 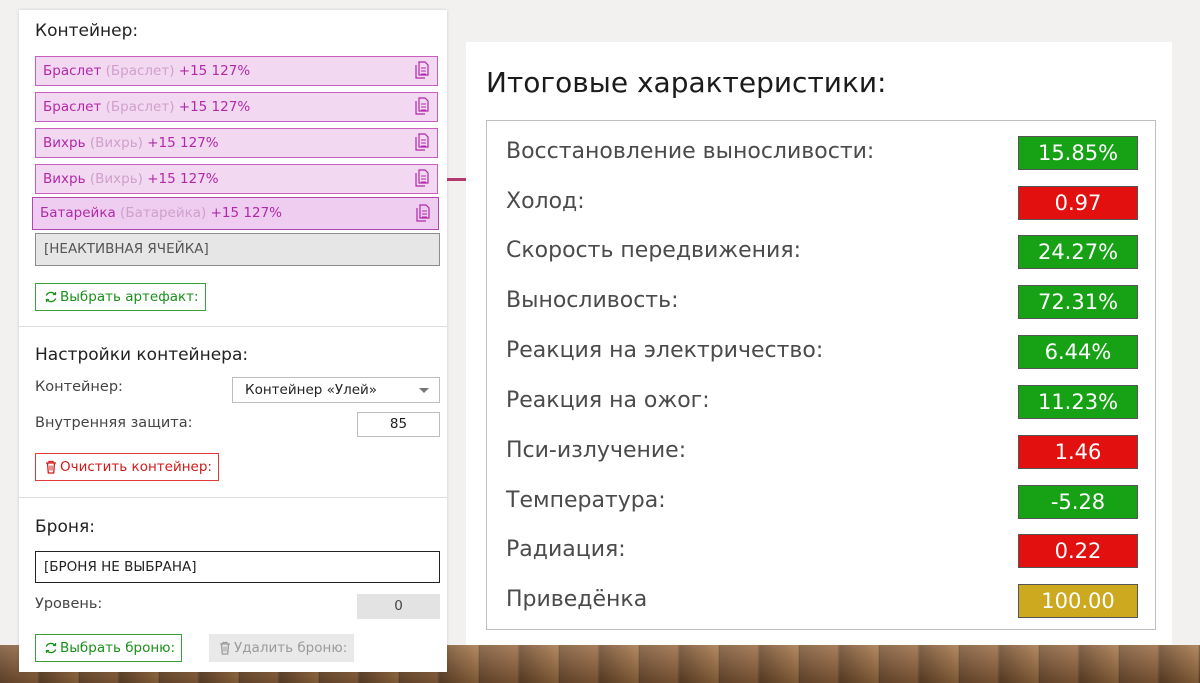 What do you see at coordinates (87, 31) in the screenshot?
I see `container-section-title: Контейнер:` at bounding box center [87, 31].